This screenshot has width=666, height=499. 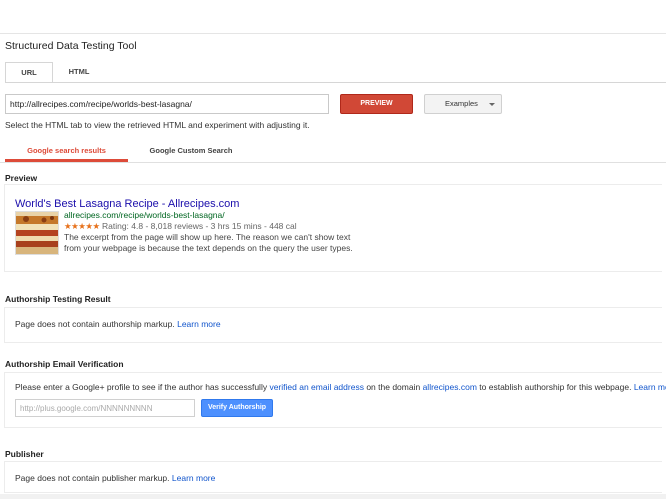 I want to click on preview-heading: Preview, so click(x=21, y=178).